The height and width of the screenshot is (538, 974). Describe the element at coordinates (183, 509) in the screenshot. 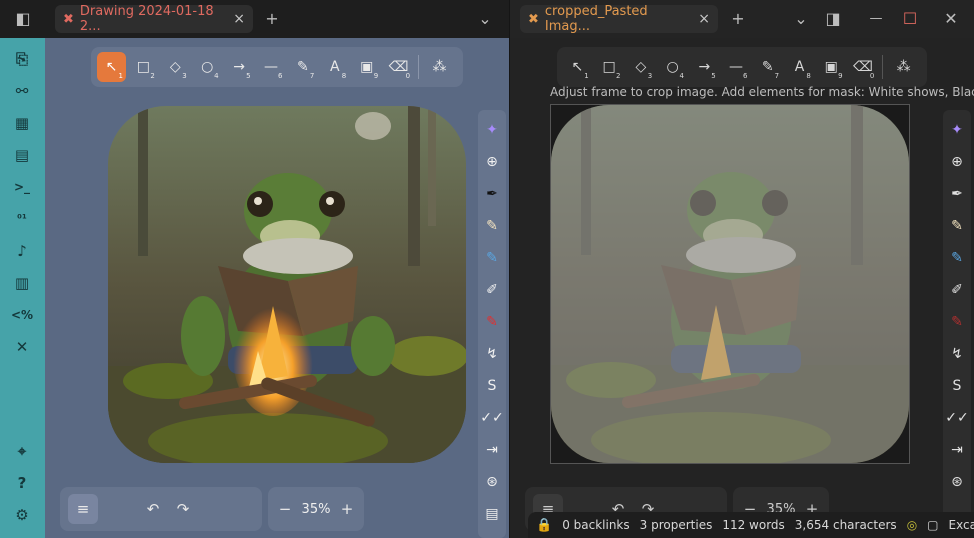

I see `redo-button: ↷` at that location.